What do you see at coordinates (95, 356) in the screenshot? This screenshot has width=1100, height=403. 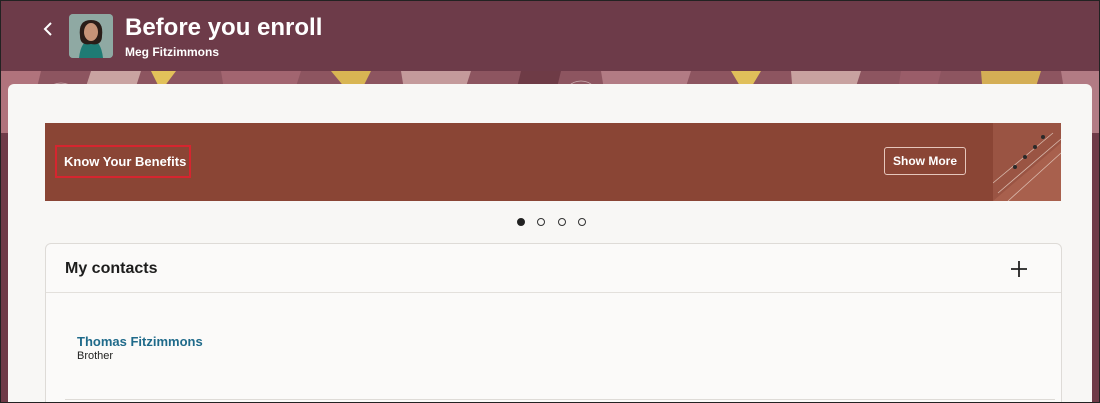 I see `contact-relation: Brother` at bounding box center [95, 356].